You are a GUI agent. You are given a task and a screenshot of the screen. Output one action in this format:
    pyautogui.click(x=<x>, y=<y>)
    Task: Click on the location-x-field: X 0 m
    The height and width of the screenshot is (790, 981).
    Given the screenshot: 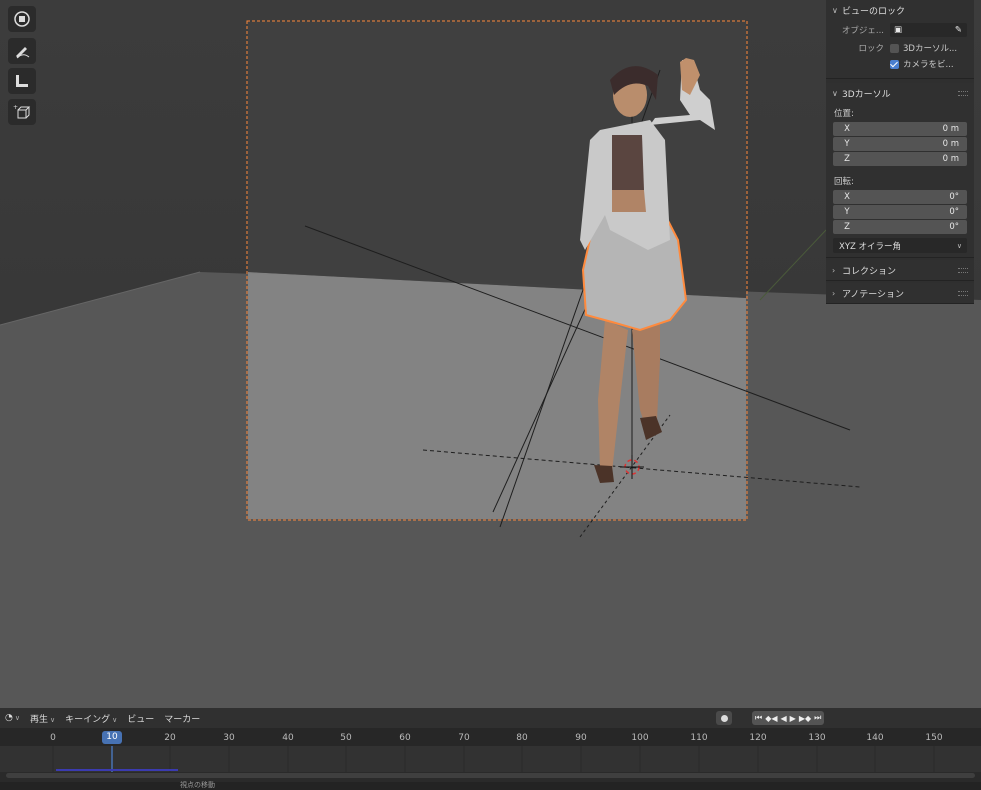 What is the action you would take?
    pyautogui.click(x=900, y=129)
    